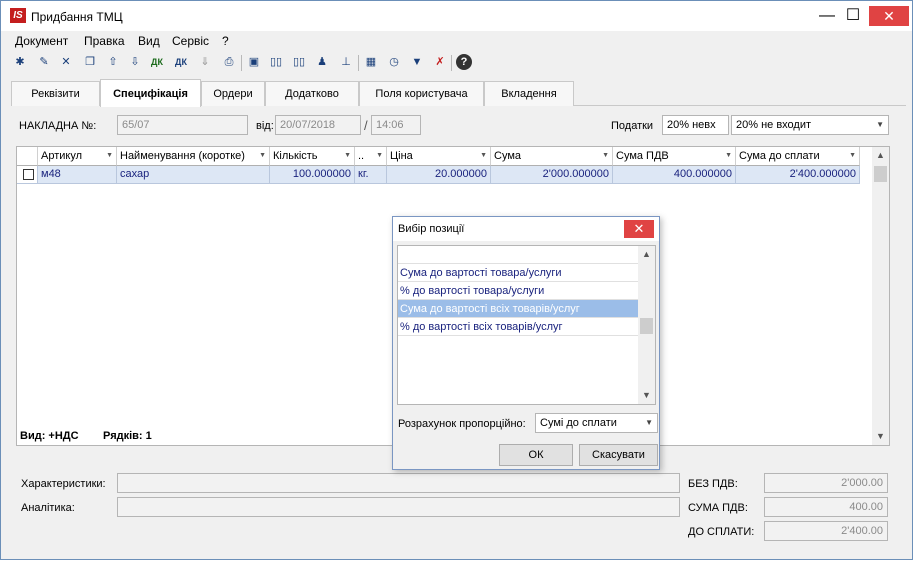  Describe the element at coordinates (826, 507) in the screenshot. I see `vat-sum-field: 400.00` at that location.